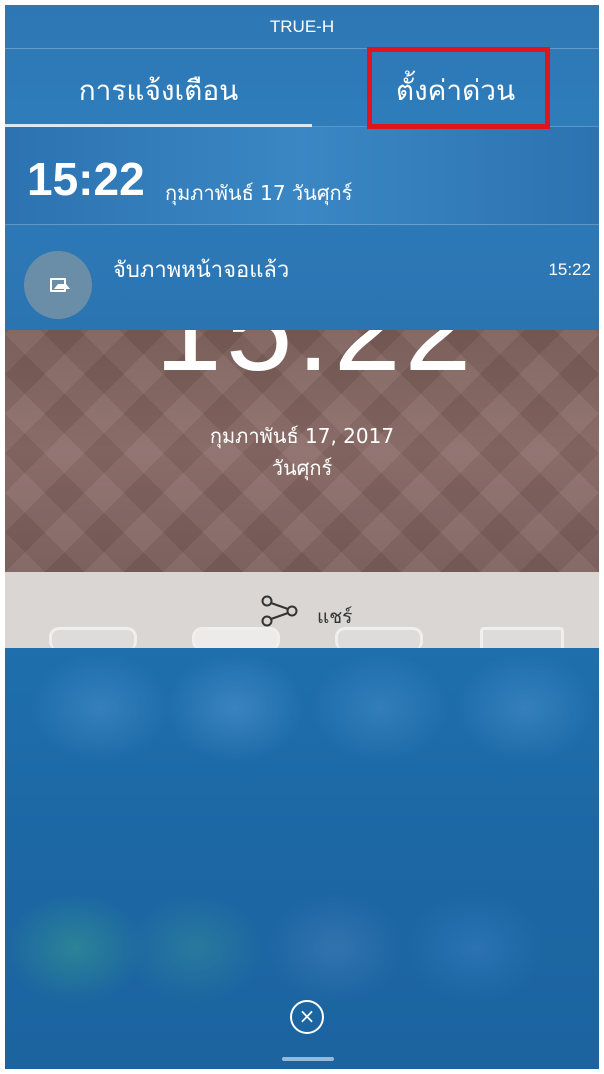 The image size is (604, 1074). What do you see at coordinates (308, 1059) in the screenshot?
I see `home-handle` at bounding box center [308, 1059].